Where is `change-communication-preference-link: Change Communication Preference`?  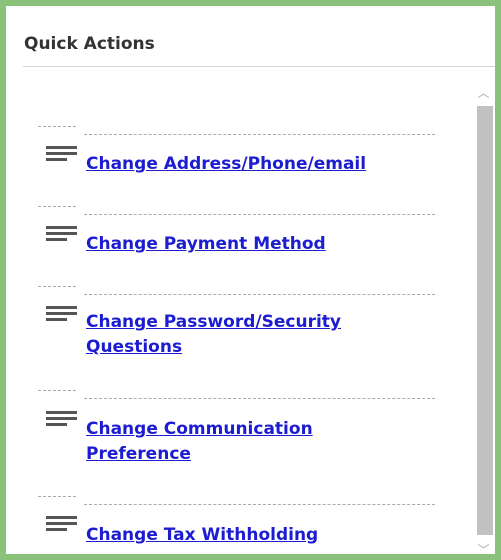 change-communication-preference-link: Change Communication Preference is located at coordinates (236, 442).